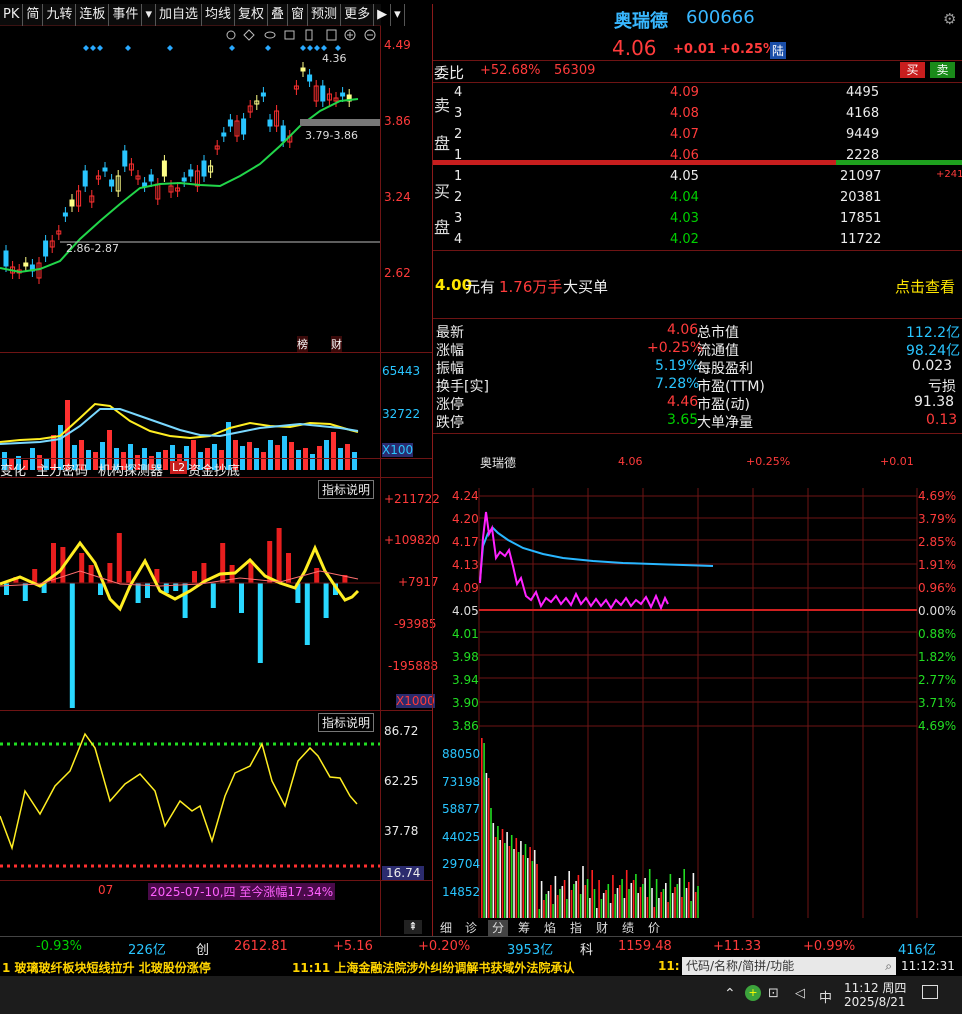 This screenshot has width=962, height=1014. I want to click on stock-code: 600666, so click(720, 17).